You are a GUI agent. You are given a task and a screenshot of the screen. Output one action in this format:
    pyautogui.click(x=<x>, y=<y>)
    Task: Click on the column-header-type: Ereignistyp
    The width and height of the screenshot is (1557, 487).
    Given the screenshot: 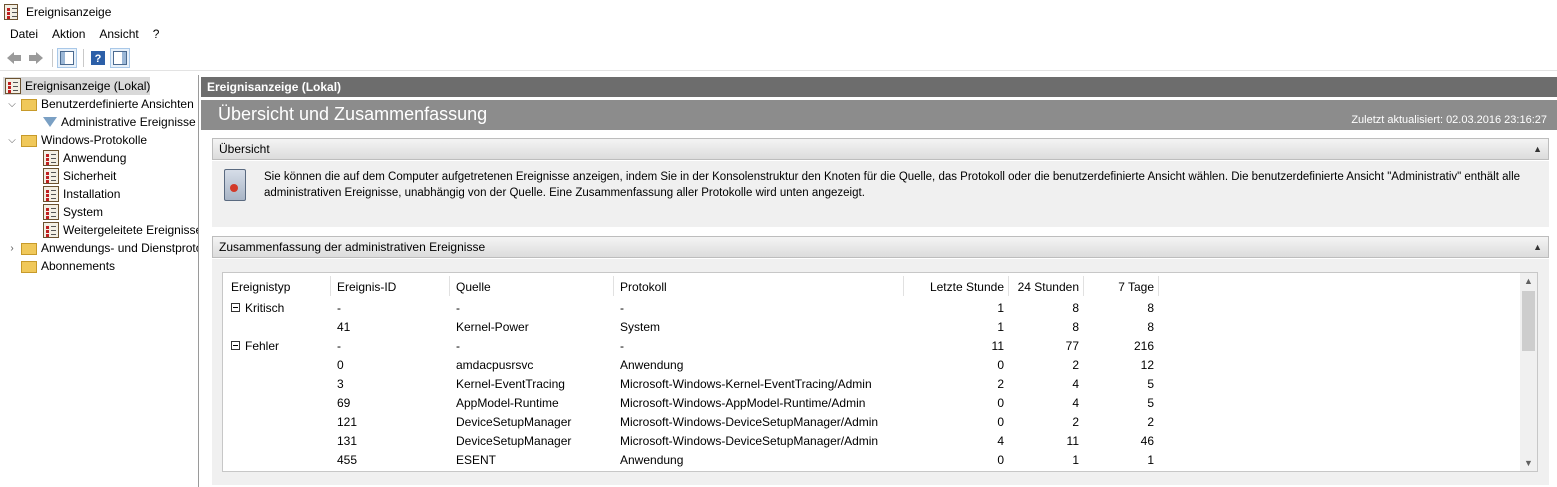 What is the action you would take?
    pyautogui.click(x=260, y=287)
    